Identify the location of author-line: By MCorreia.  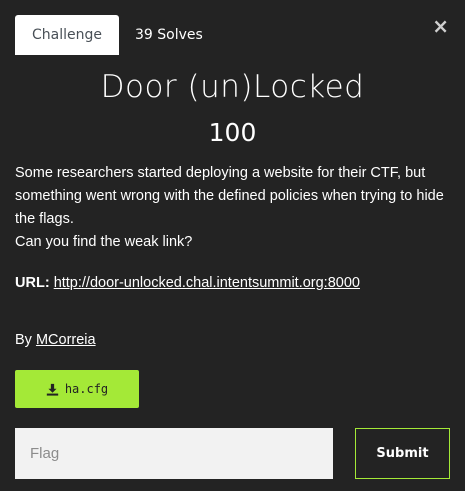
(55, 340).